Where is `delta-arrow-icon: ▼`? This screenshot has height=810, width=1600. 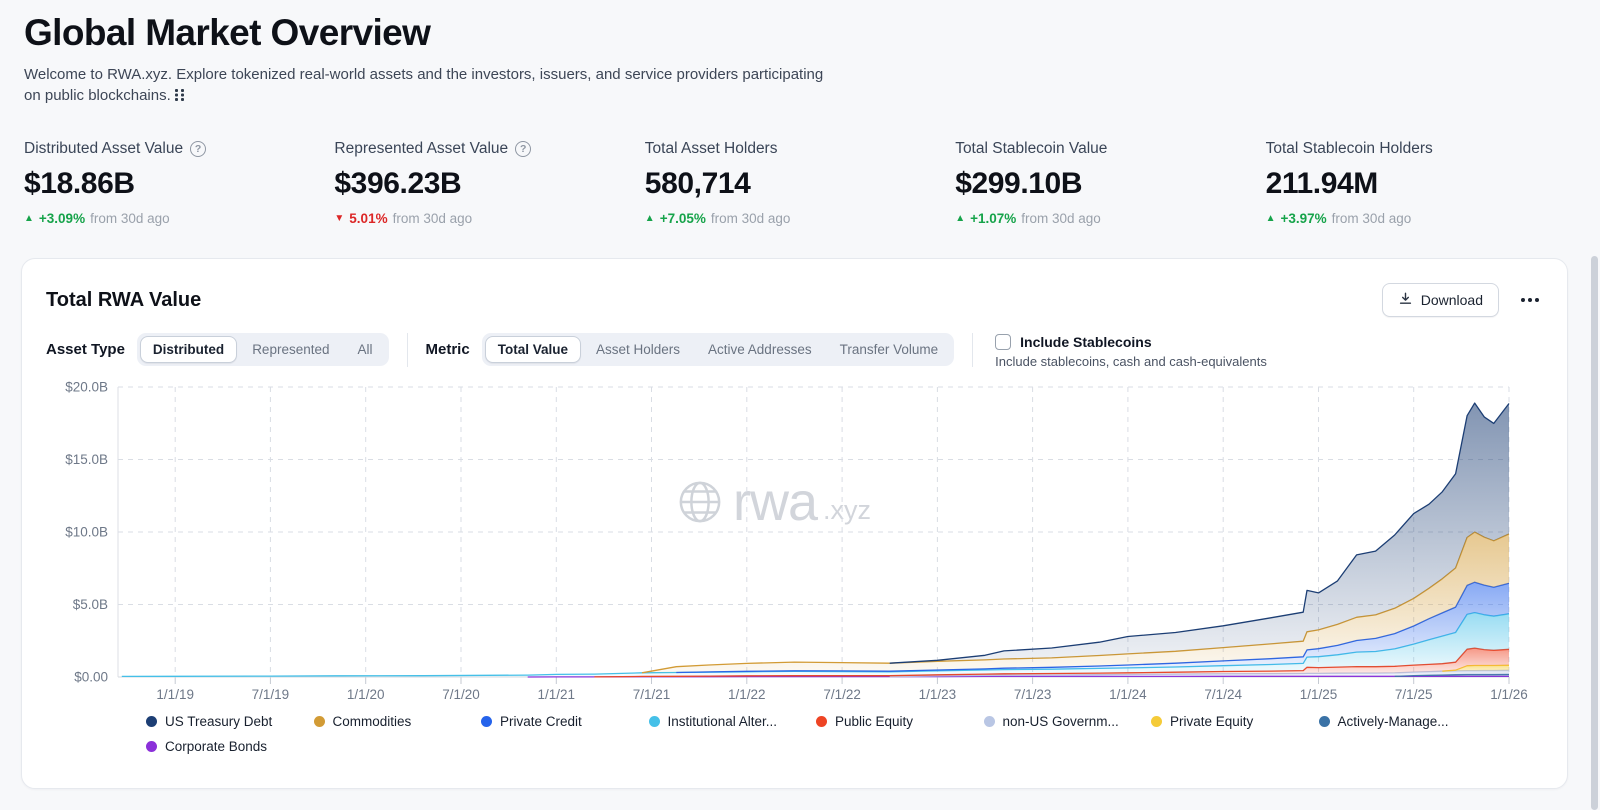
delta-arrow-icon: ▼ is located at coordinates (339, 218).